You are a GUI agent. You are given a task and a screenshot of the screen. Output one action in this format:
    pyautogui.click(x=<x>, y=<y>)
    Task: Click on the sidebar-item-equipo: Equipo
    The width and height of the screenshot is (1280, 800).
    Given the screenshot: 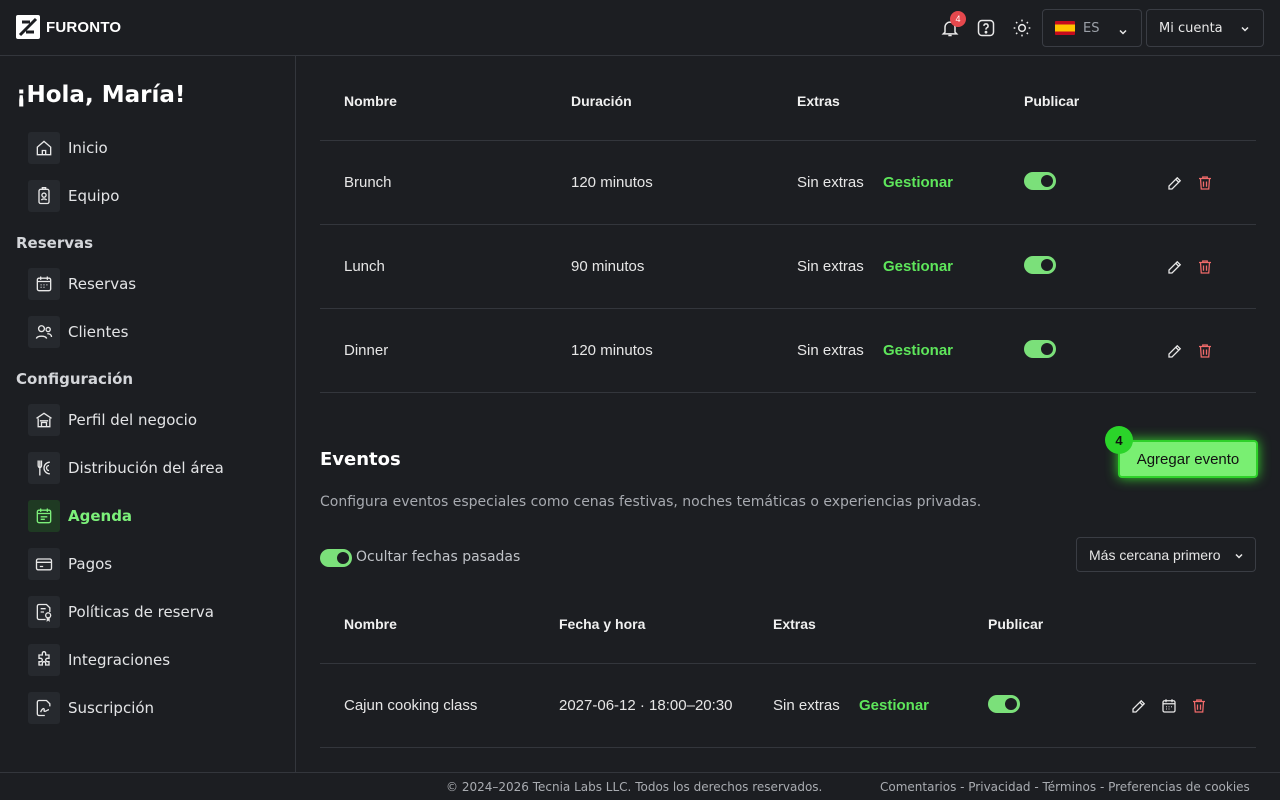 What is the action you would take?
    pyautogui.click(x=73, y=196)
    